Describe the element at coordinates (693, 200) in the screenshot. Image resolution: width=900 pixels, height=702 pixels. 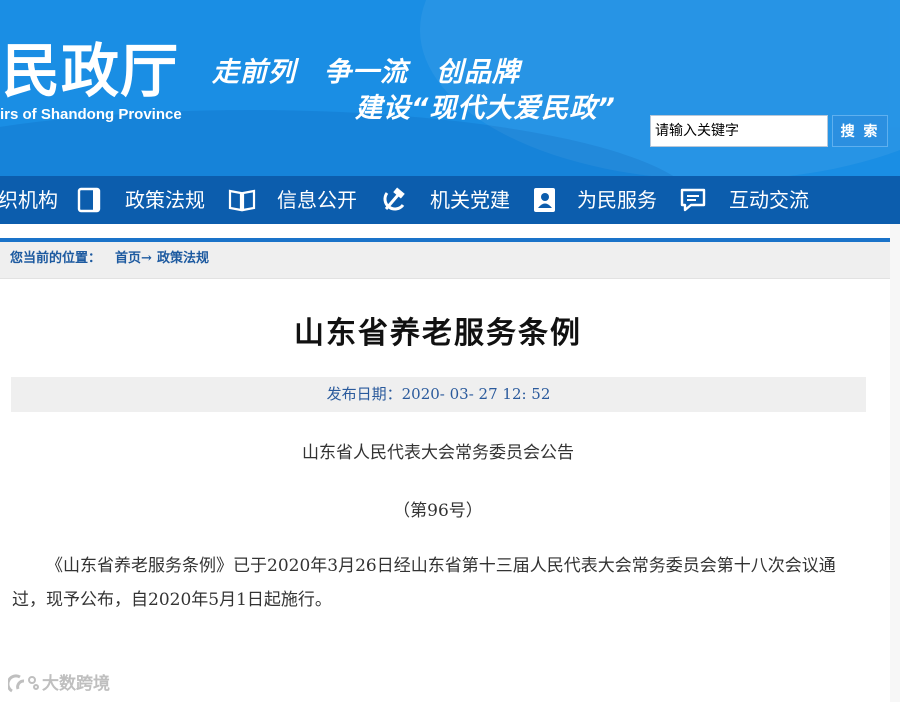
I see `chat-icon` at that location.